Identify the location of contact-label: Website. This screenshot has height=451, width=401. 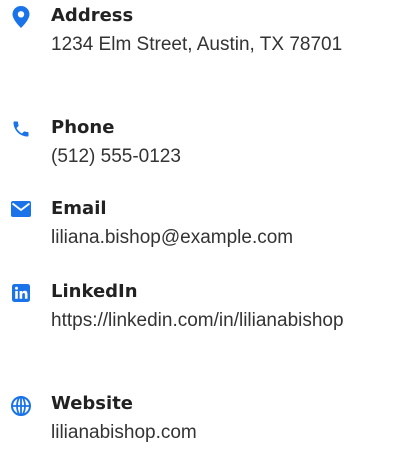
(92, 403).